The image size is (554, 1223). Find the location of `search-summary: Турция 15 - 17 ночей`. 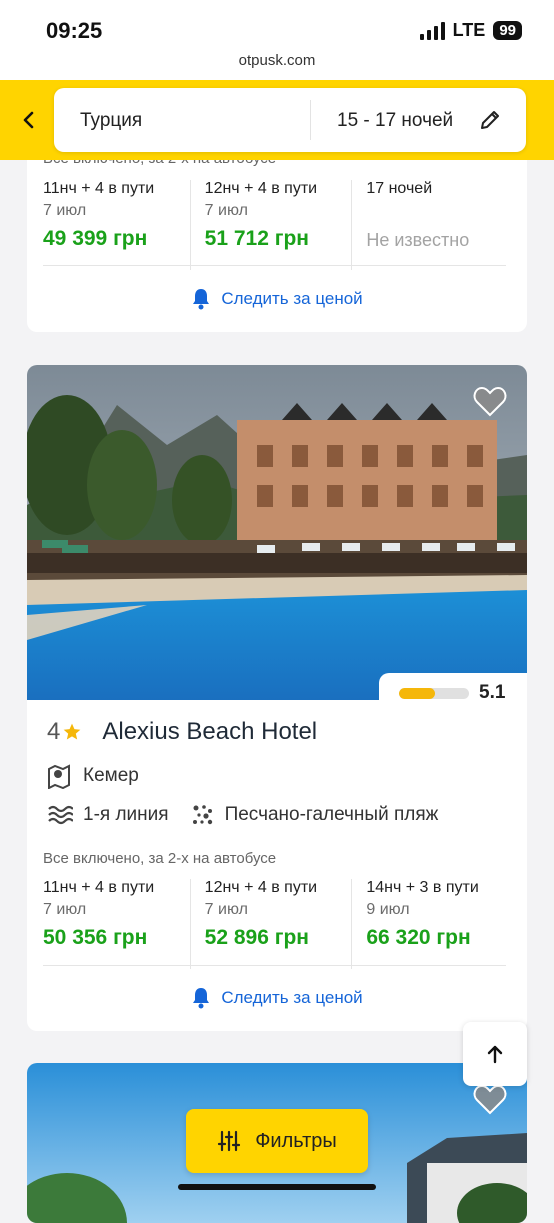

search-summary: Турция 15 - 17 ночей is located at coordinates (290, 120).